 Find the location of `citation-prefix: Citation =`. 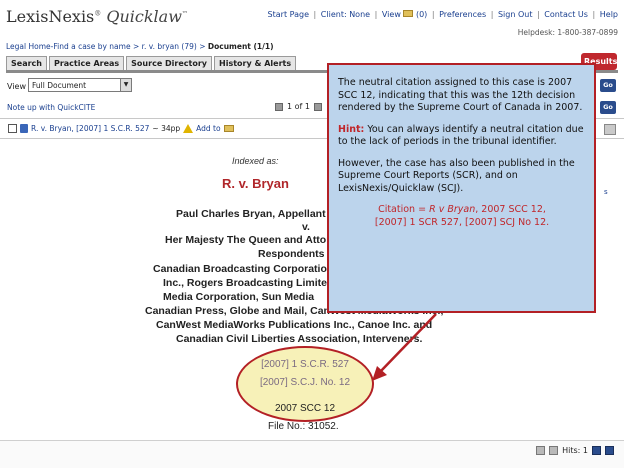

citation-prefix: Citation = is located at coordinates (404, 209).